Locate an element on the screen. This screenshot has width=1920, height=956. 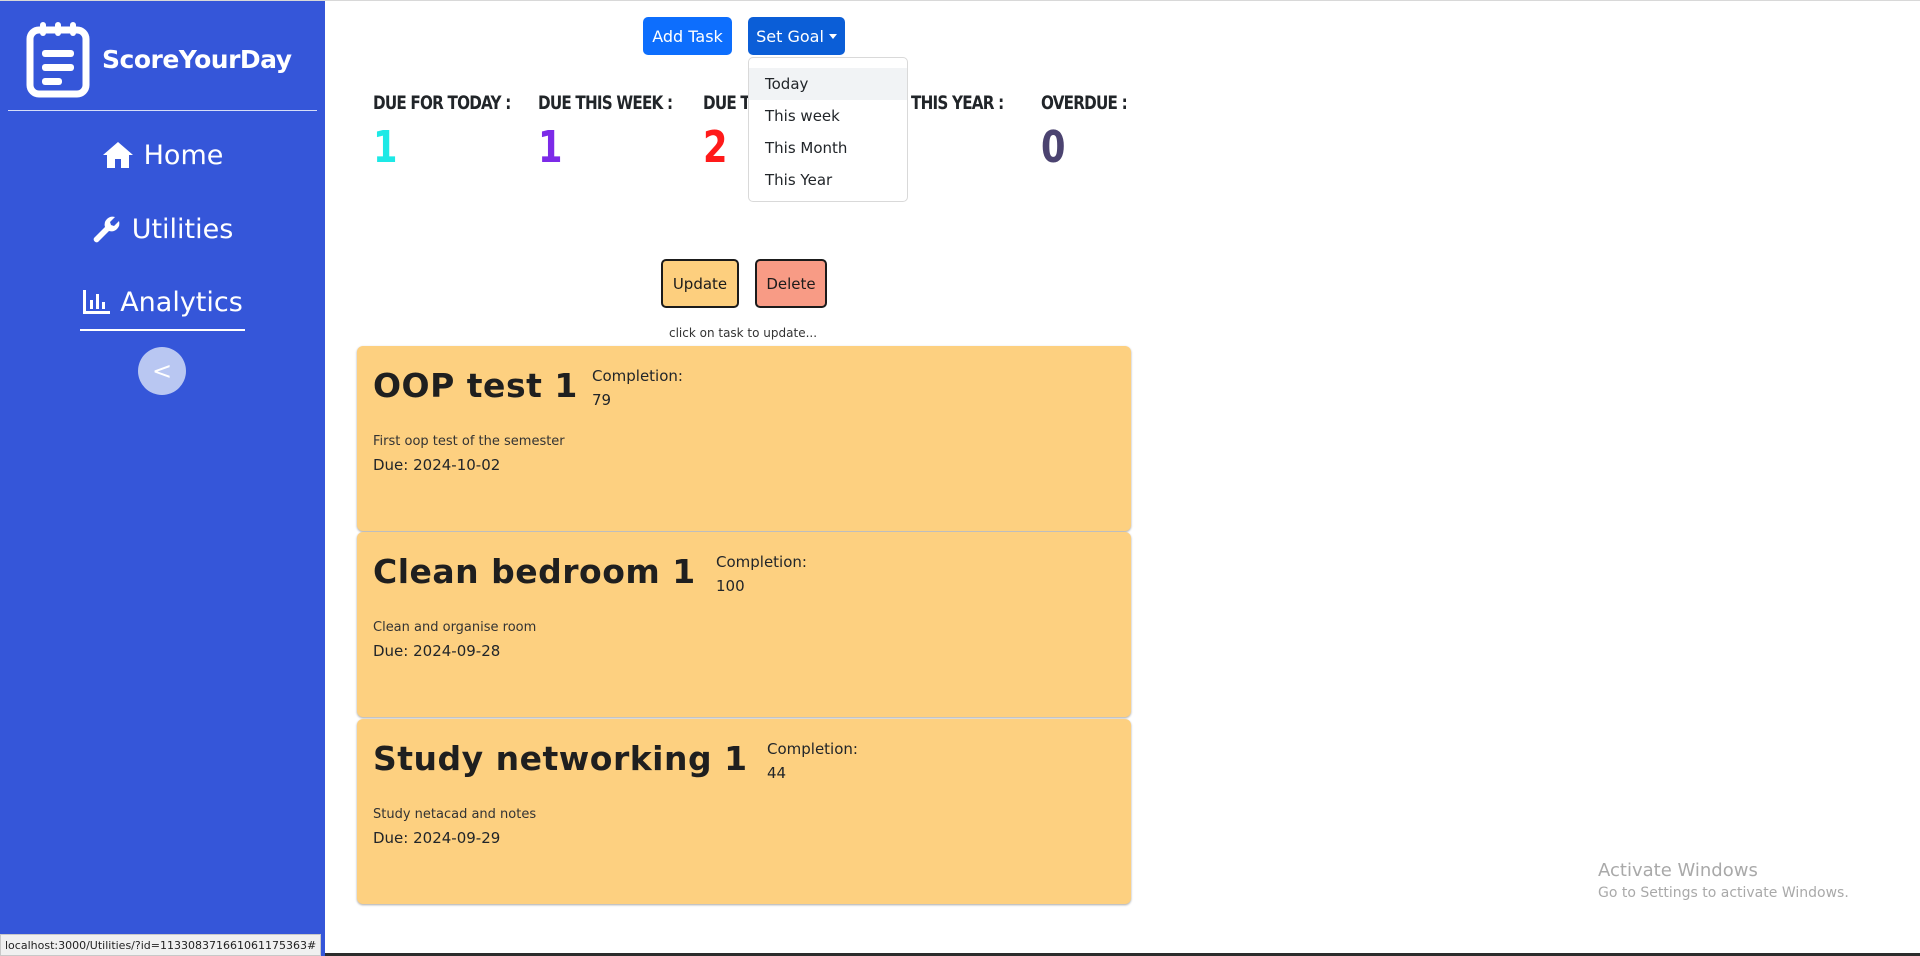
task-description: Study netacad and notes is located at coordinates (455, 814).